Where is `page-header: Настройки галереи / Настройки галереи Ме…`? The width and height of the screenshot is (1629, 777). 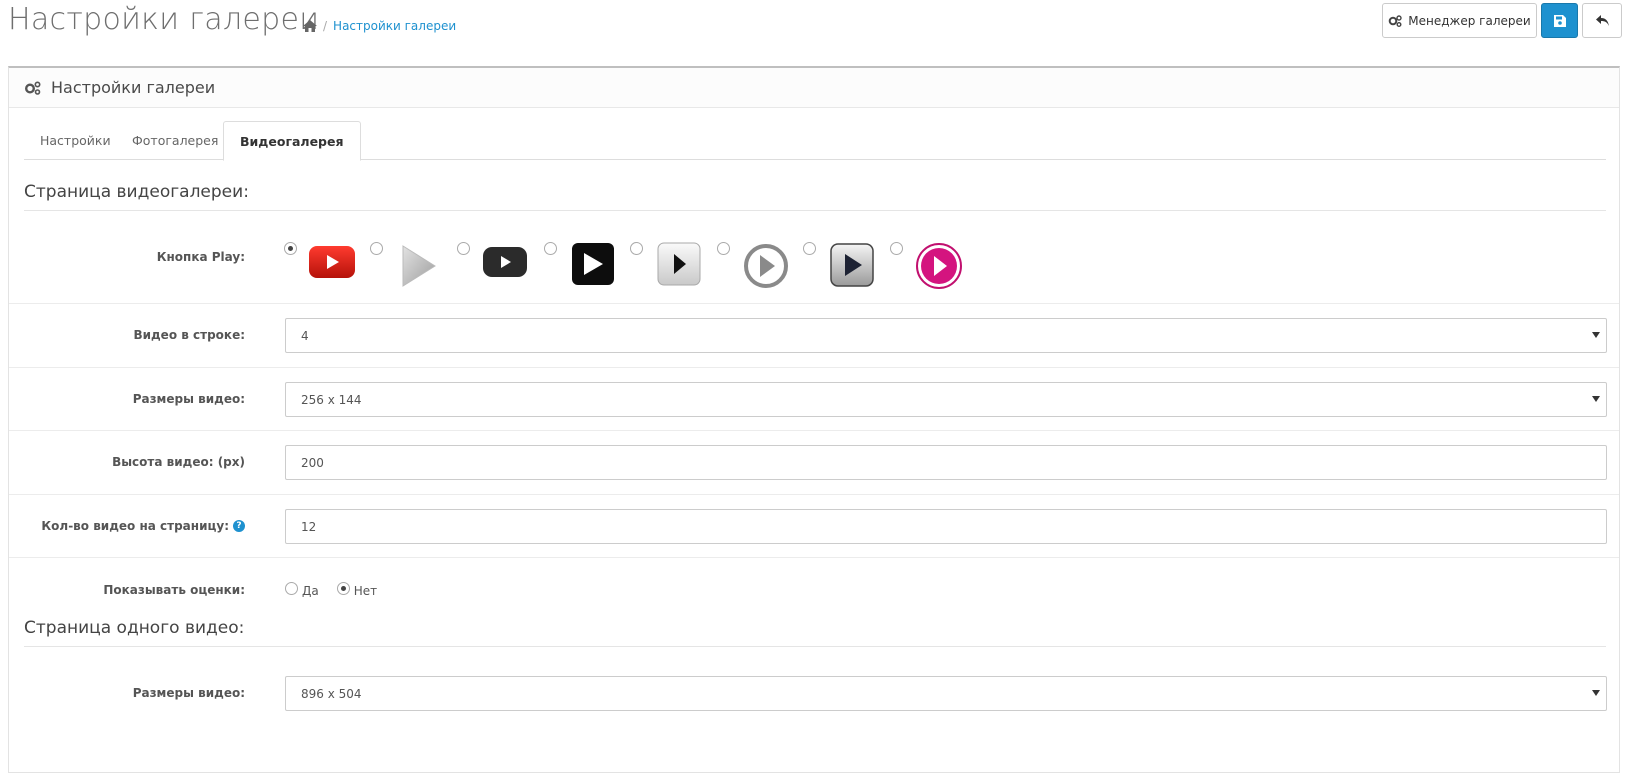 page-header: Настройки галереи / Настройки галереи Ме… is located at coordinates (814, 30).